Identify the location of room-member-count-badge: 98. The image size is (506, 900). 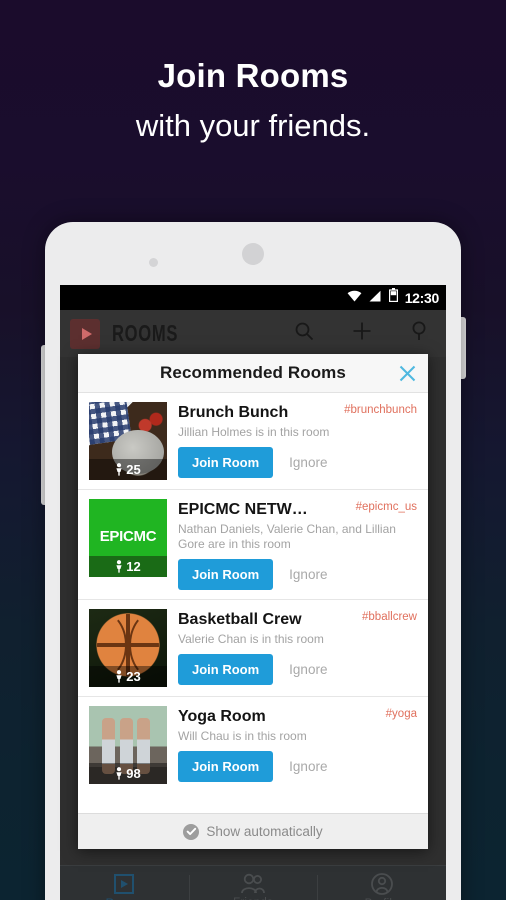
(128, 773).